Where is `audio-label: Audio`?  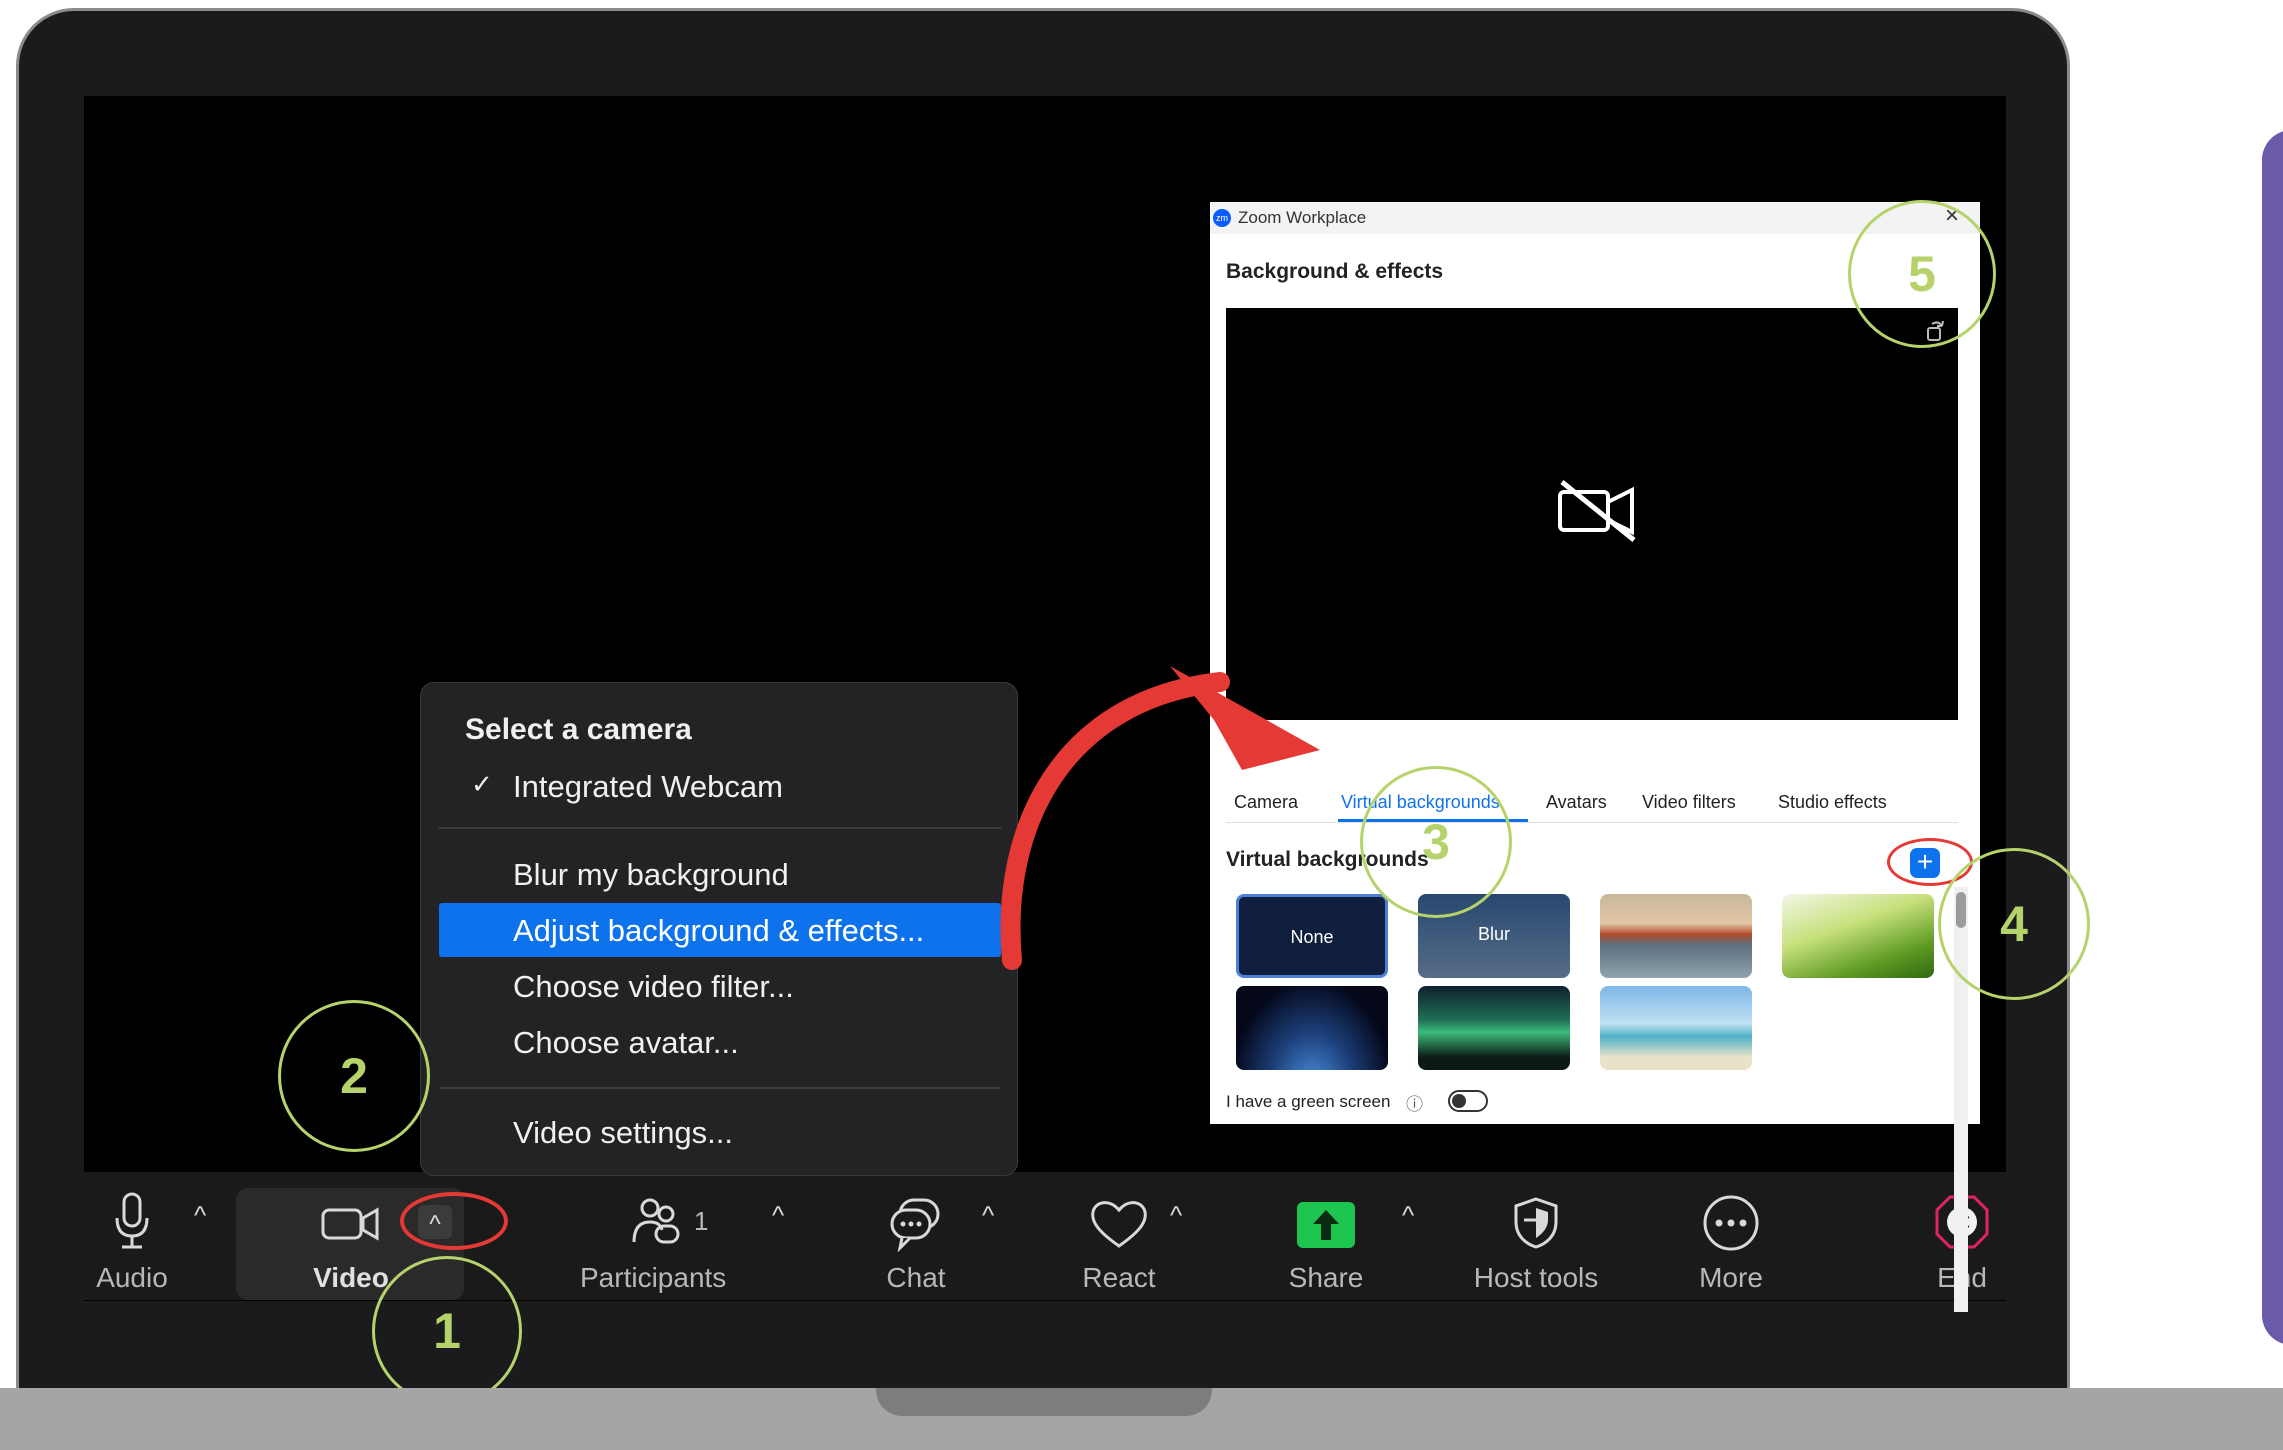 audio-label: Audio is located at coordinates (132, 1277).